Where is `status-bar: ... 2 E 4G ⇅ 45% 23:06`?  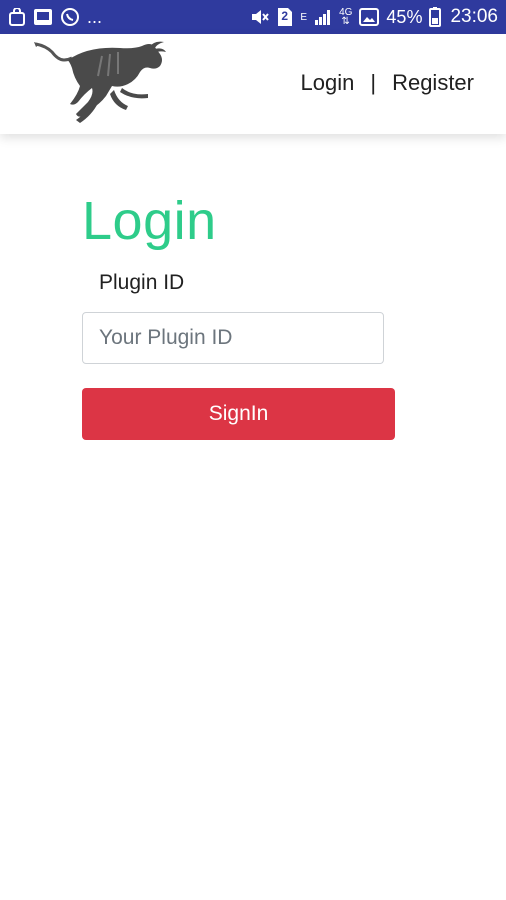
status-bar: ... 2 E 4G ⇅ 45% 23:06 is located at coordinates (253, 17).